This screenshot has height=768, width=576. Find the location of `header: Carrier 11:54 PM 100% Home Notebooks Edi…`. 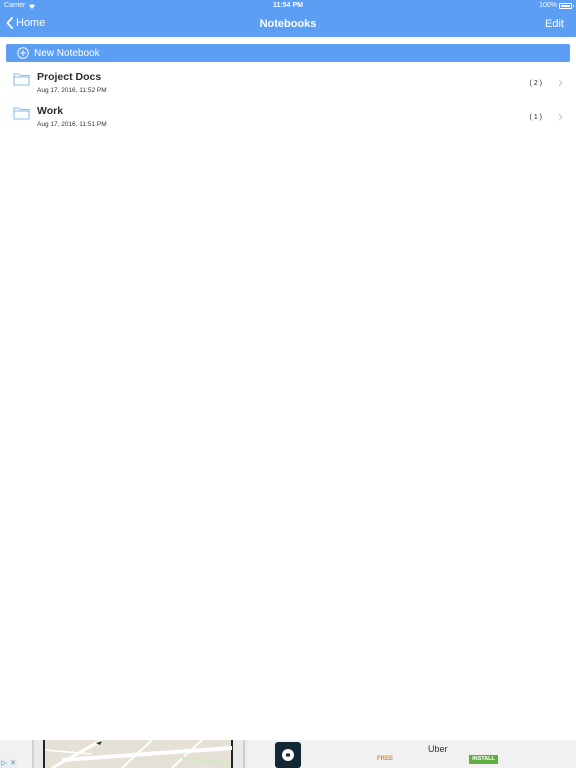

header: Carrier 11:54 PM 100% Home Notebooks Edi… is located at coordinates (288, 18).